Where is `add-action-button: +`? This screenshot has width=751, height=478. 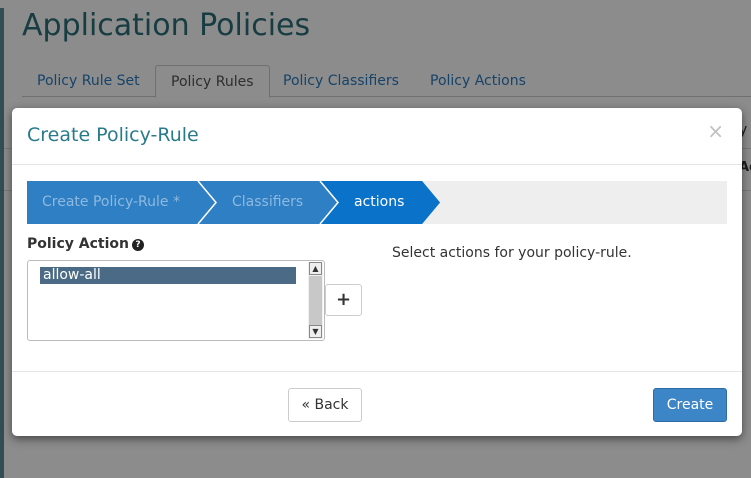
add-action-button: + is located at coordinates (343, 300).